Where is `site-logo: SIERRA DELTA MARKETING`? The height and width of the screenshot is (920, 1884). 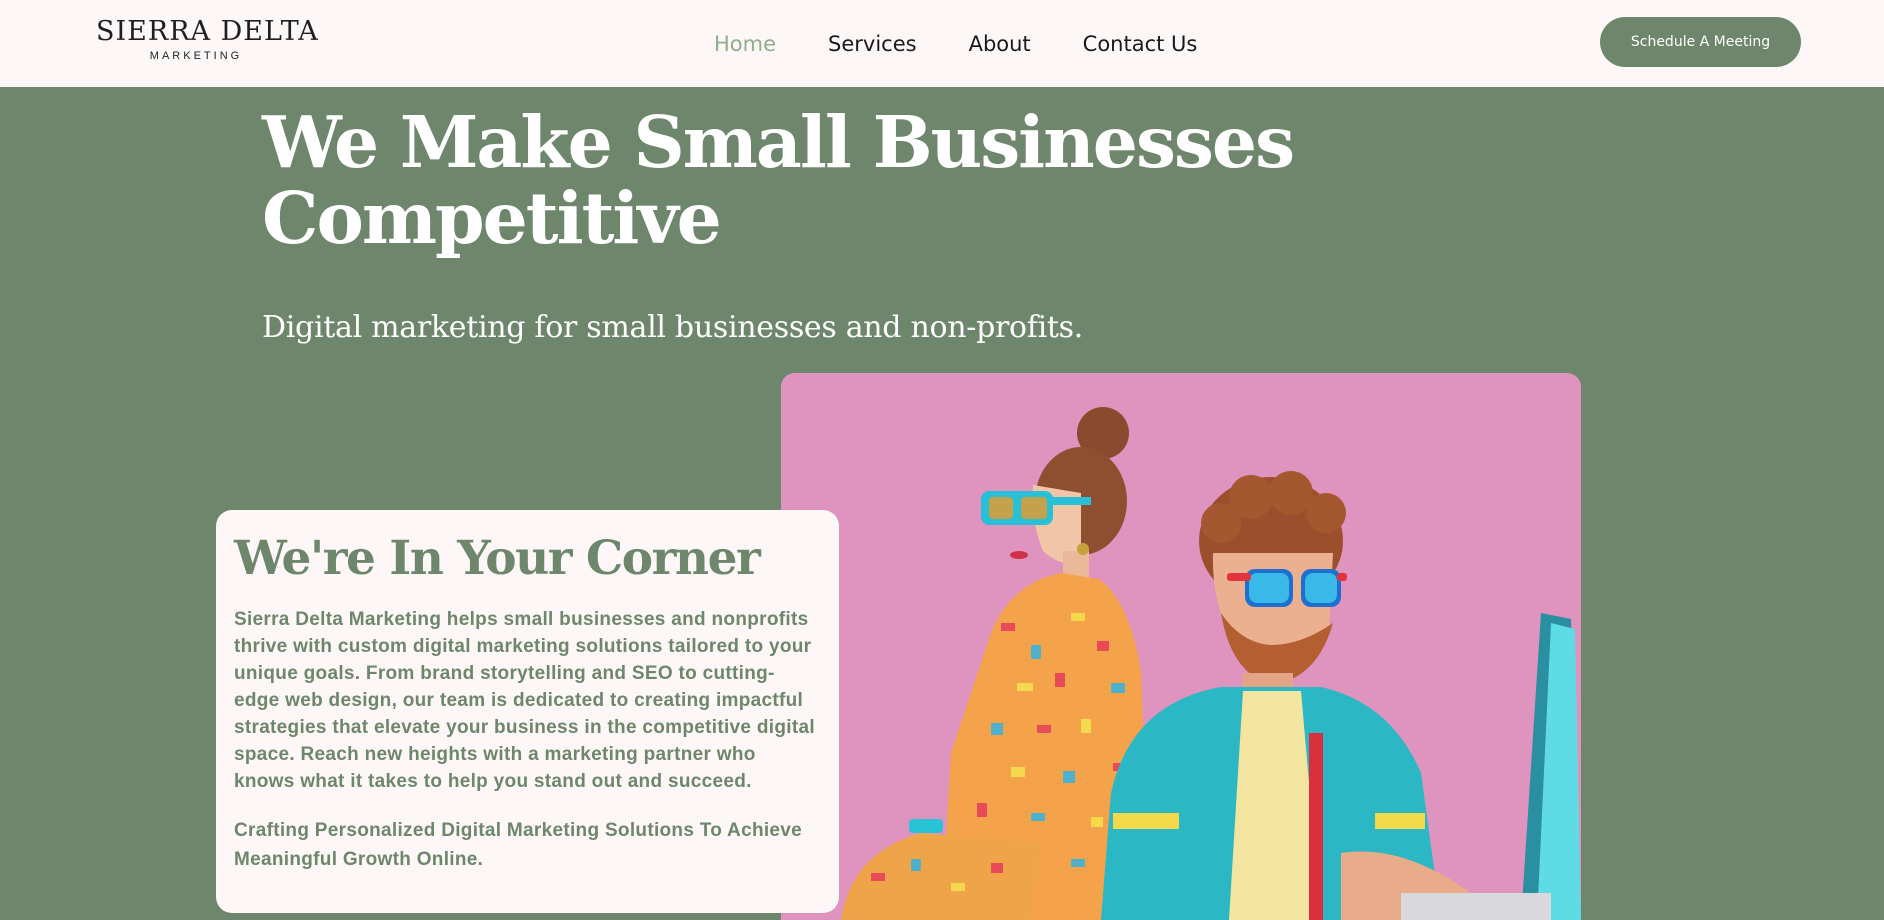 site-logo: SIERRA DELTA MARKETING is located at coordinates (207, 38).